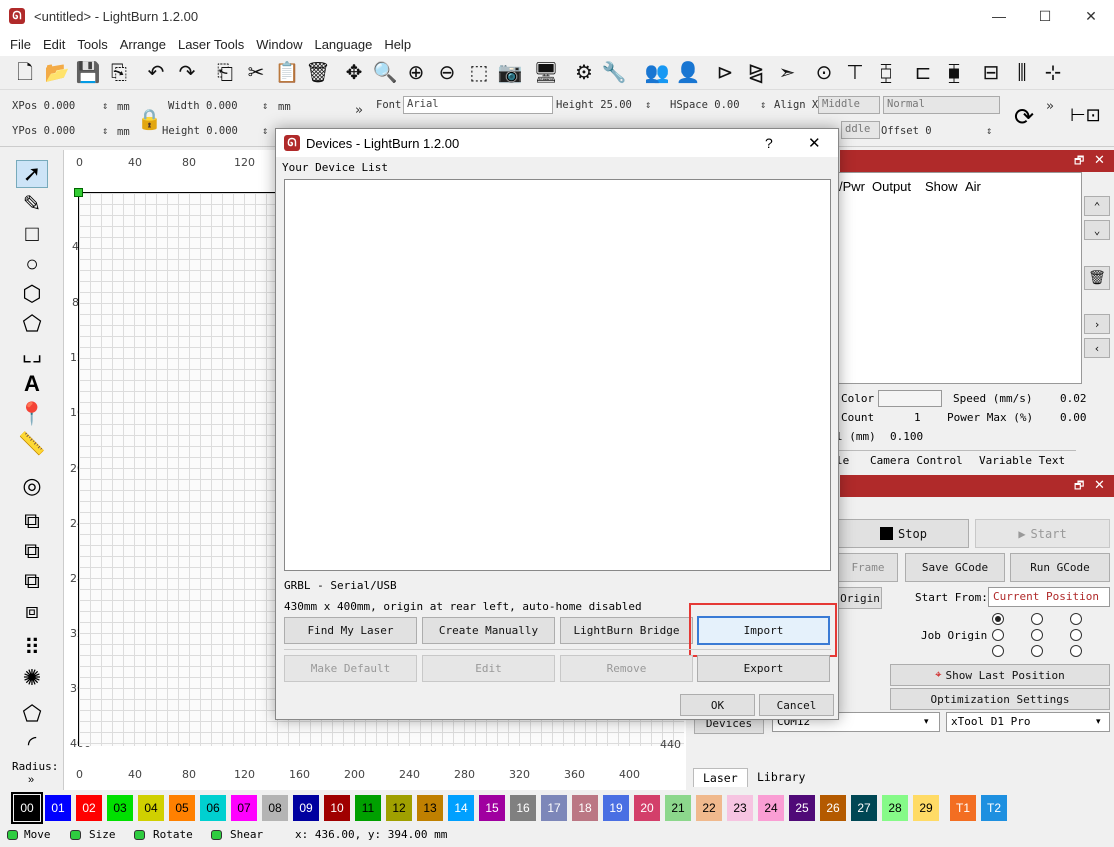  What do you see at coordinates (688, 73) in the screenshot?
I see `ungroup-icon: 👤` at bounding box center [688, 73].